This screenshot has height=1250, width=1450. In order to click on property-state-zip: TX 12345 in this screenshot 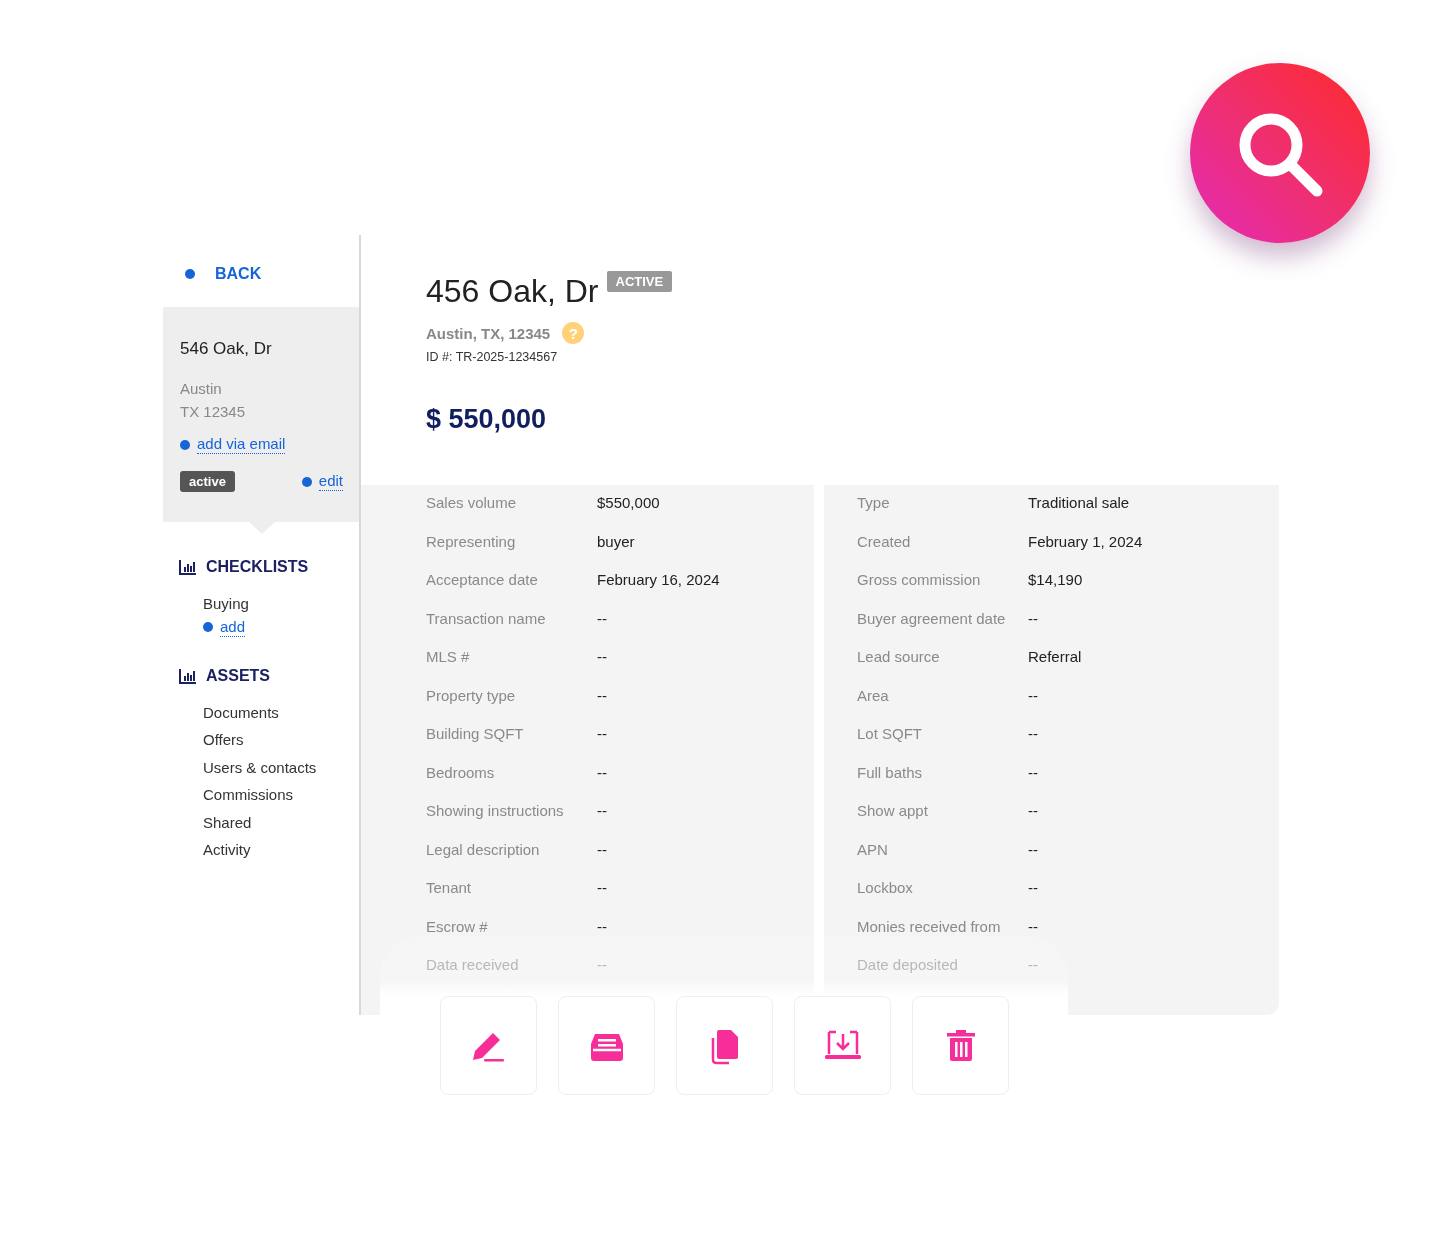, I will do `click(213, 412)`.